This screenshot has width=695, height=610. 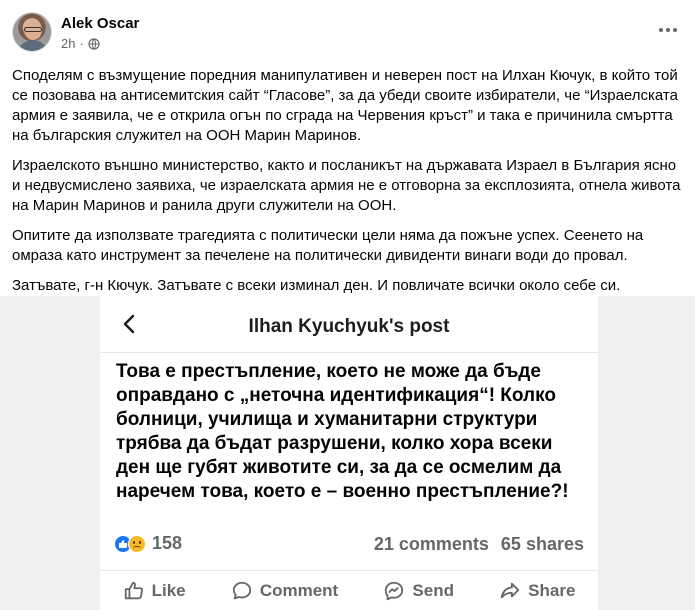 What do you see at coordinates (347, 34) in the screenshot?
I see `post-header: Alek Oscar 2h ·` at bounding box center [347, 34].